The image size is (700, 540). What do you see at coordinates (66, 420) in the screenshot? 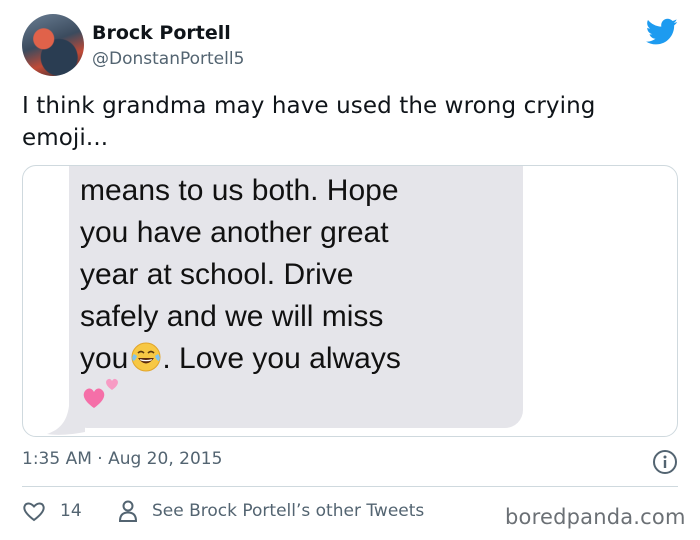
I see `message-bubble-tail` at bounding box center [66, 420].